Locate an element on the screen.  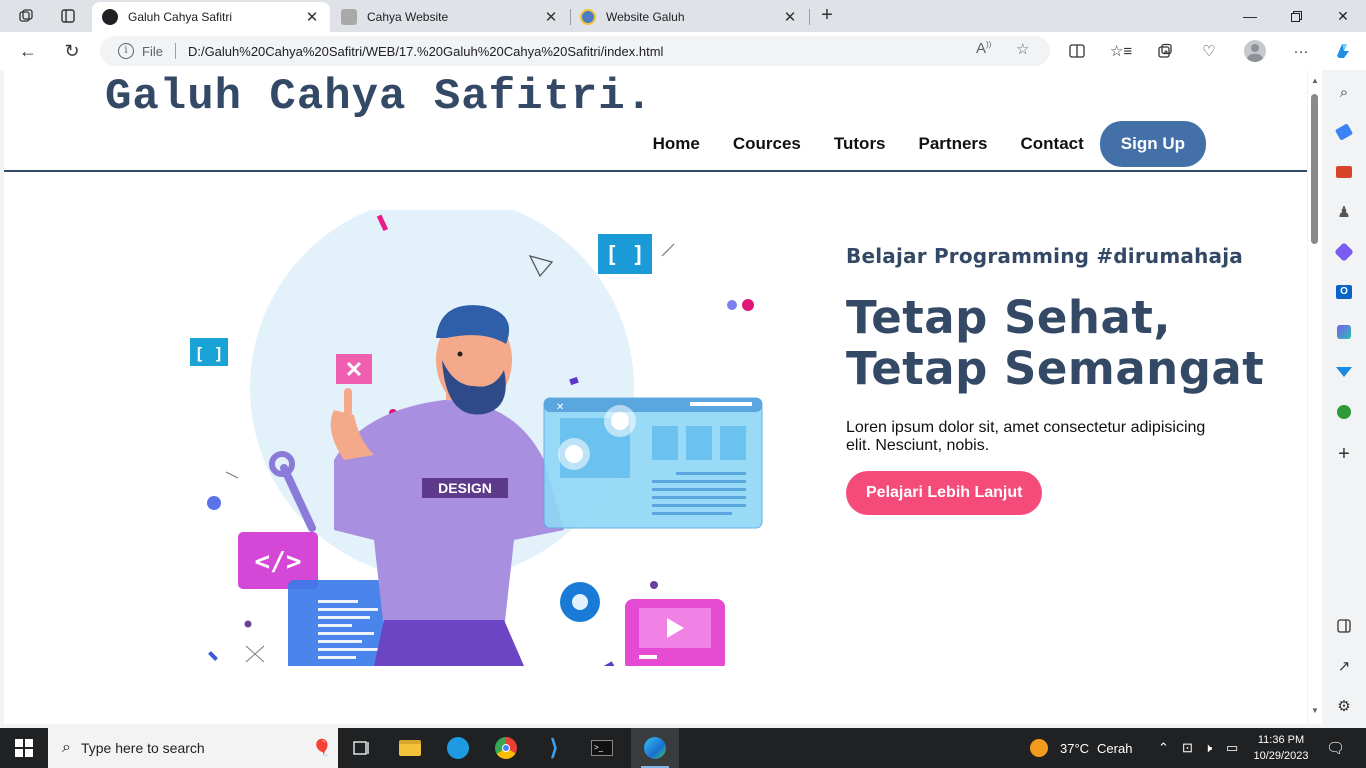
nav-contact: Contact is located at coordinates (1052, 144).